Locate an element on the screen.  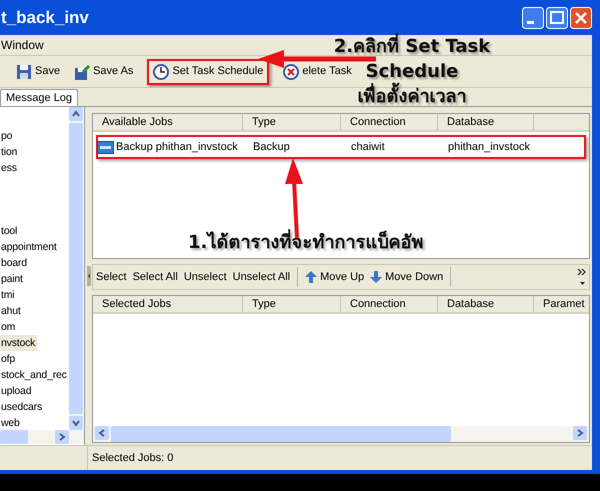
table-cell-text: Backup phithan_invstock is located at coordinates (177, 147).